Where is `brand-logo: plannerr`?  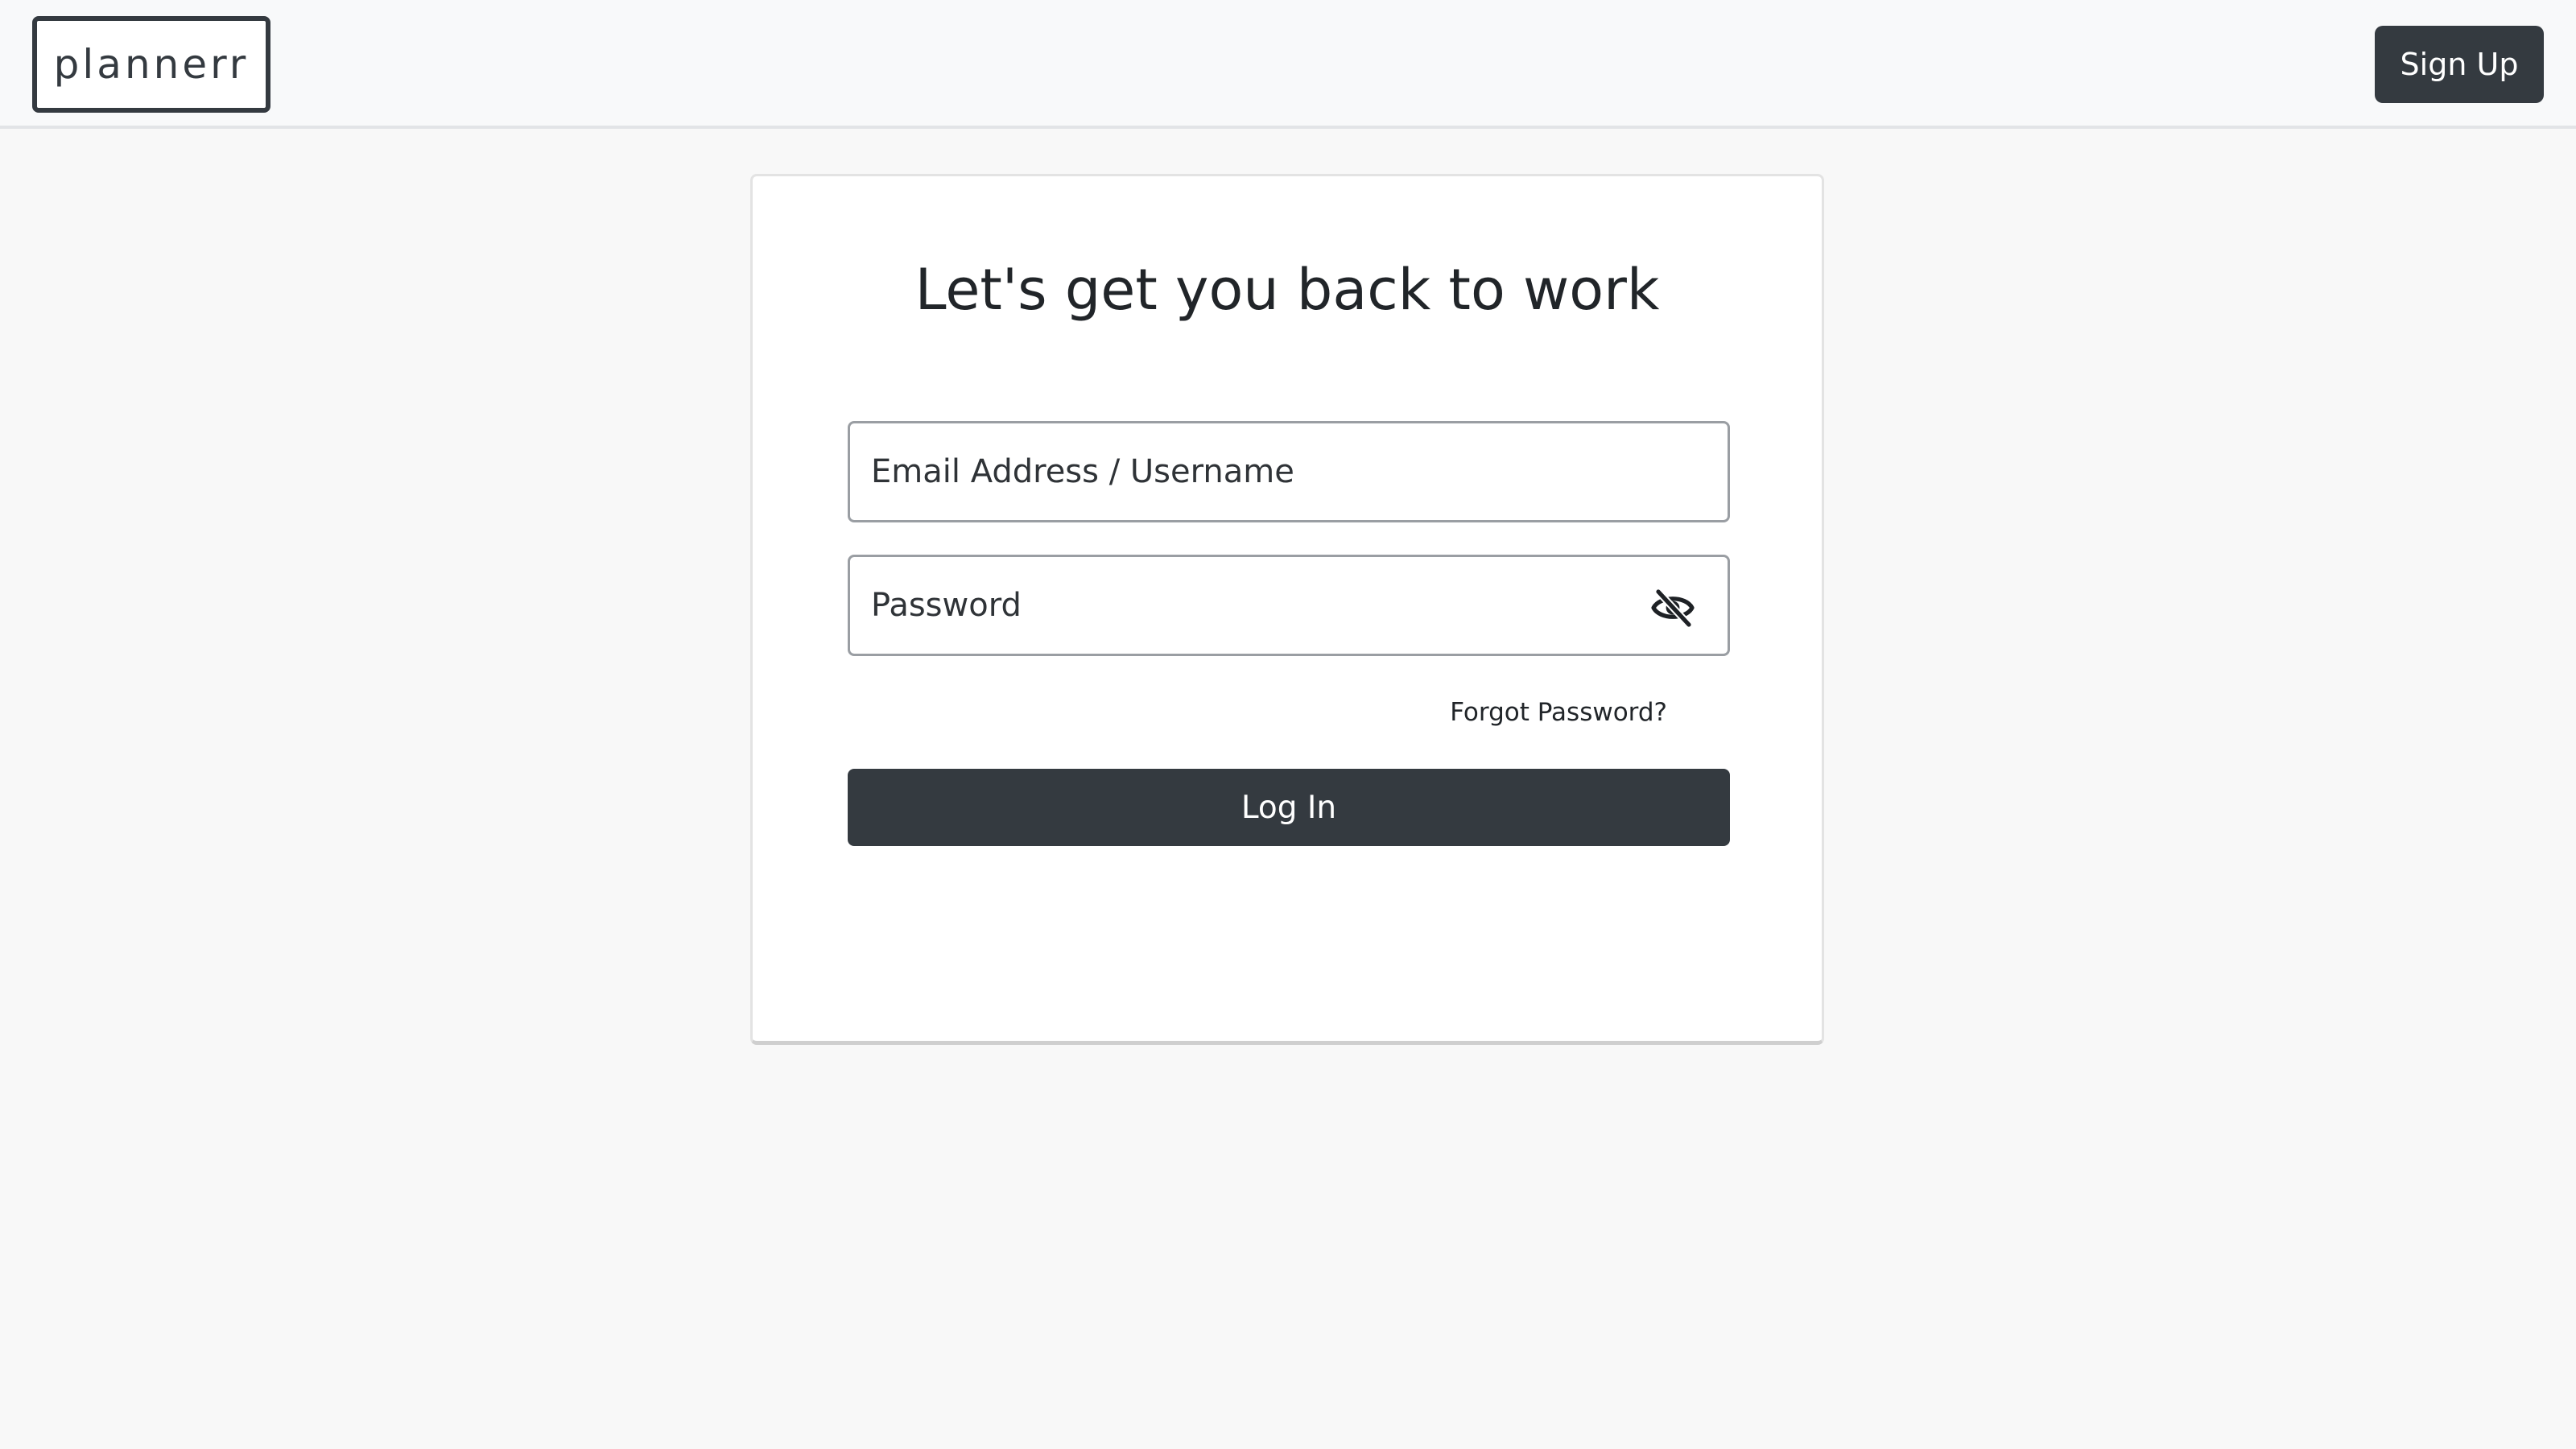 brand-logo: plannerr is located at coordinates (151, 64).